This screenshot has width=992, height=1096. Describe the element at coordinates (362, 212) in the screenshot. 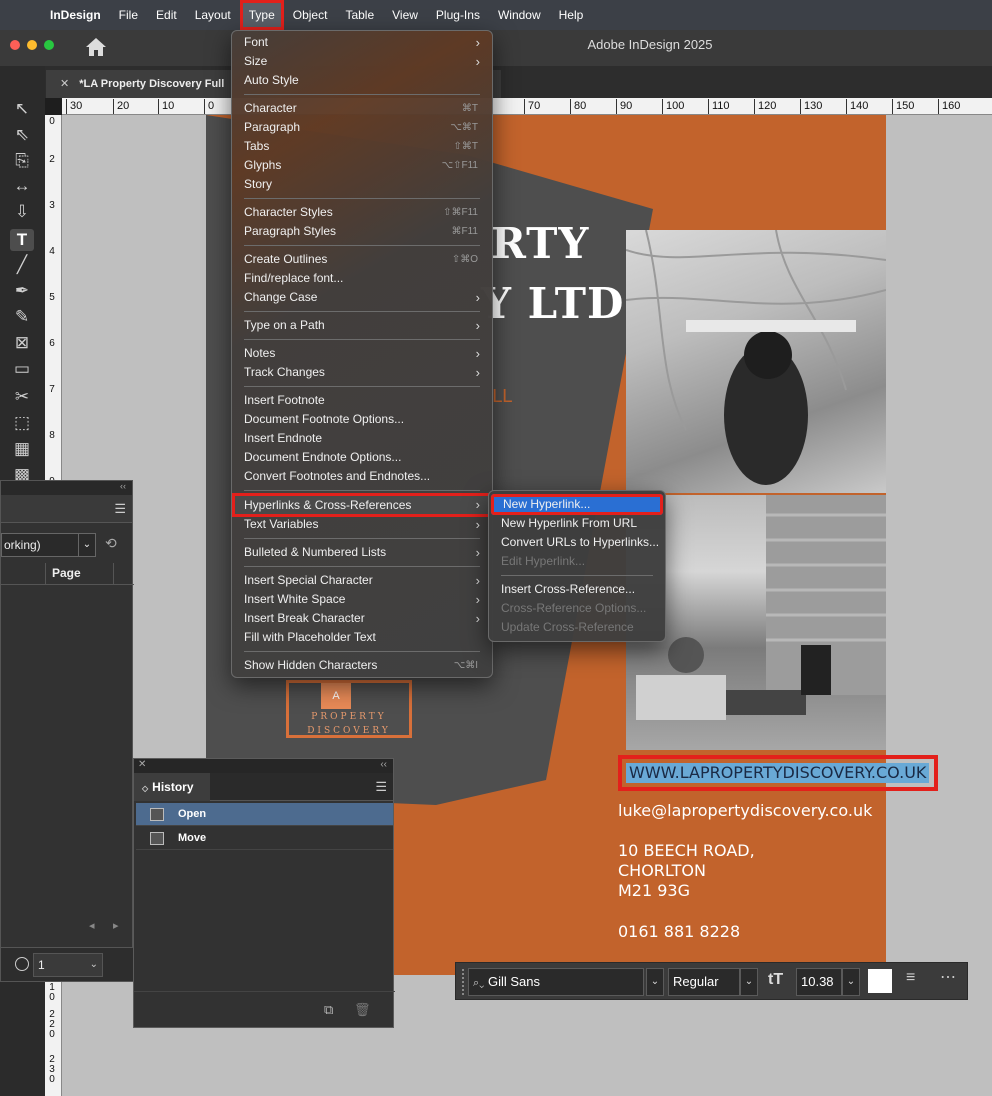

I see `menu-item-character-styles: Character Styles ⇧⌘F11` at that location.